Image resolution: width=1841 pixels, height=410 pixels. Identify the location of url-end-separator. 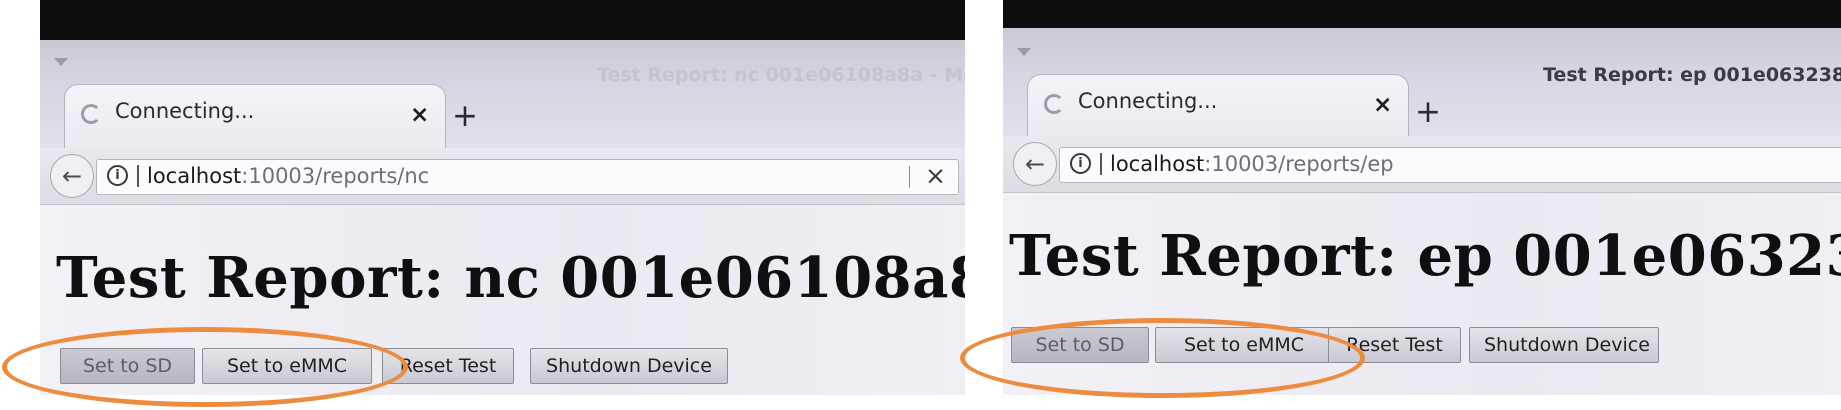
(909, 177).